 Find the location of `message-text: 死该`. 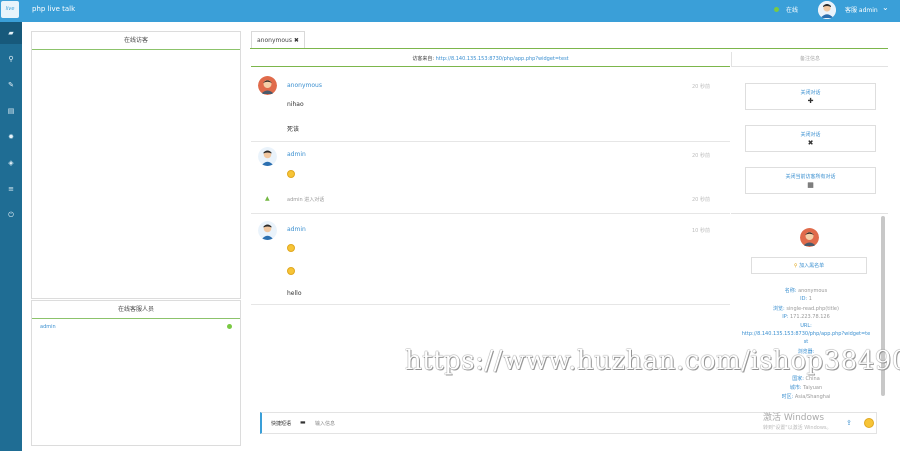

message-text: 死该 is located at coordinates (293, 129).